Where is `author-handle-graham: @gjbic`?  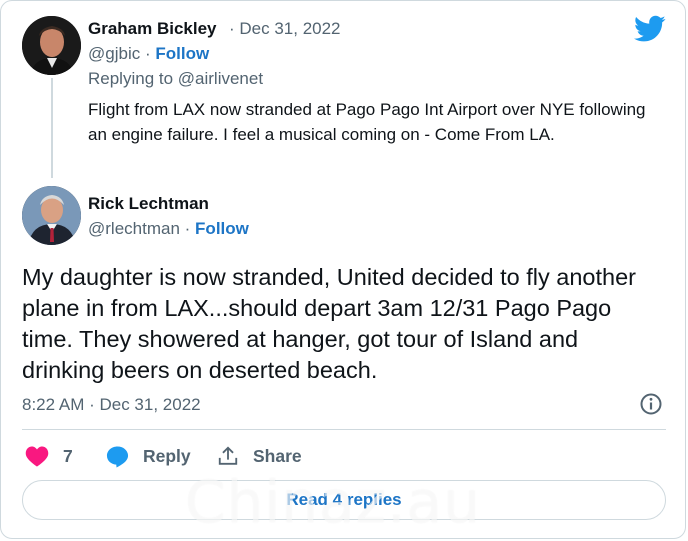
author-handle-graham: @gjbic is located at coordinates (114, 53).